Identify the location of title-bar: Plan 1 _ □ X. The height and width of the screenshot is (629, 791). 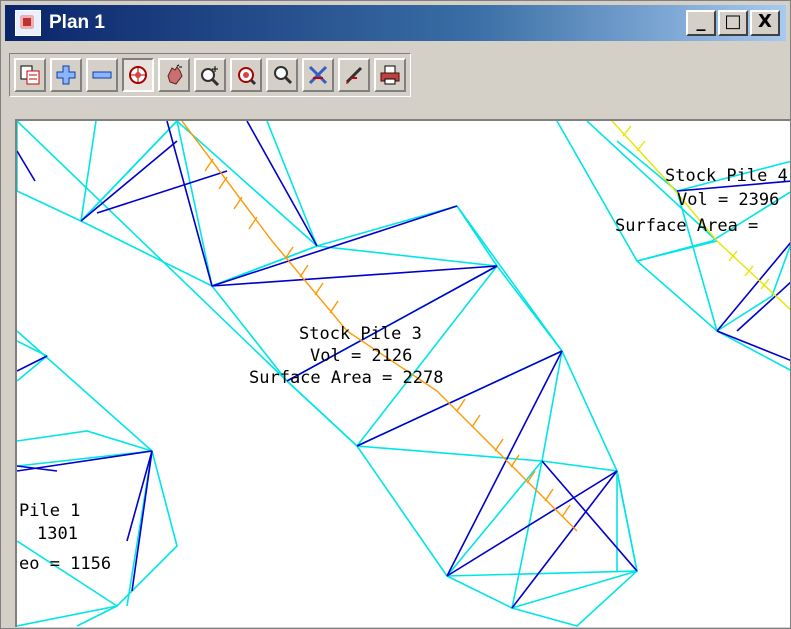
(395, 23).